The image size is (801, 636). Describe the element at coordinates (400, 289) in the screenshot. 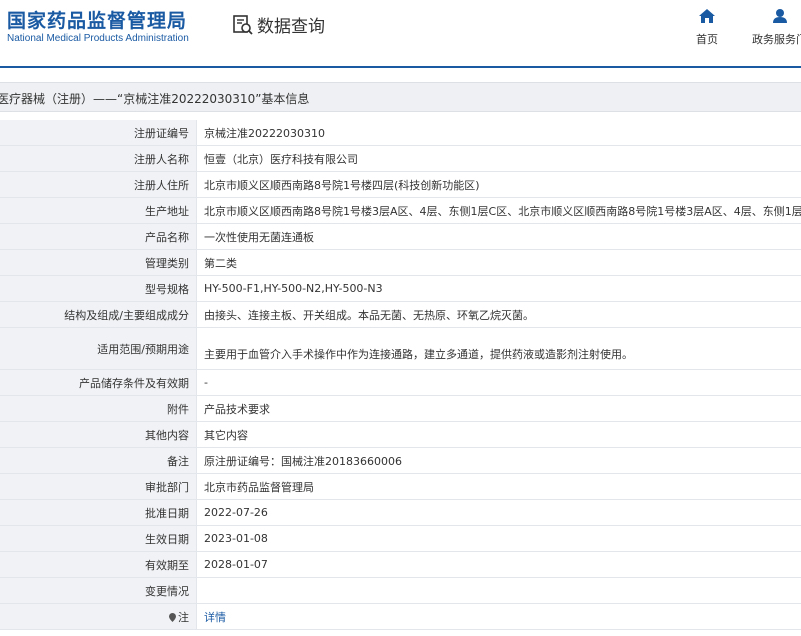

I see `table-row: 型号规格 HY-500-F1,HY-500-N2,HY-500-N3` at that location.